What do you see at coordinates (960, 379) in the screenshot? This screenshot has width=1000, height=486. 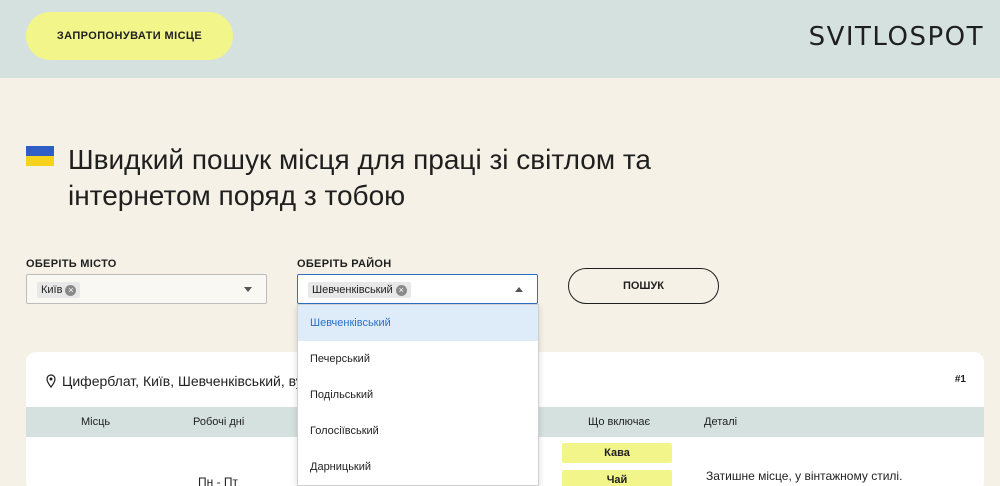 I see `place-number: #1` at bounding box center [960, 379].